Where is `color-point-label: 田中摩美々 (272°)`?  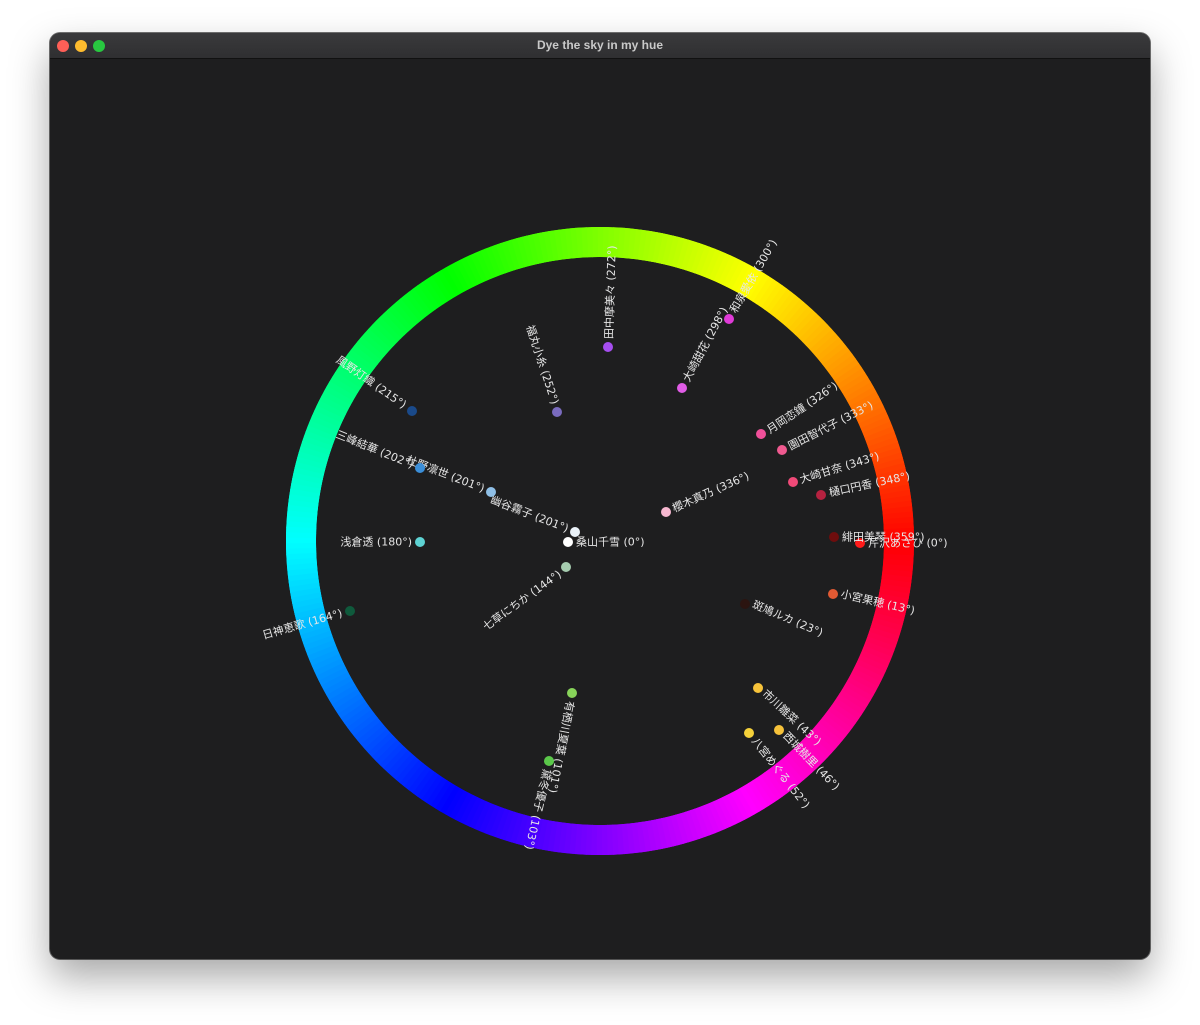
color-point-label: 田中摩美々 (272°) is located at coordinates (610, 292).